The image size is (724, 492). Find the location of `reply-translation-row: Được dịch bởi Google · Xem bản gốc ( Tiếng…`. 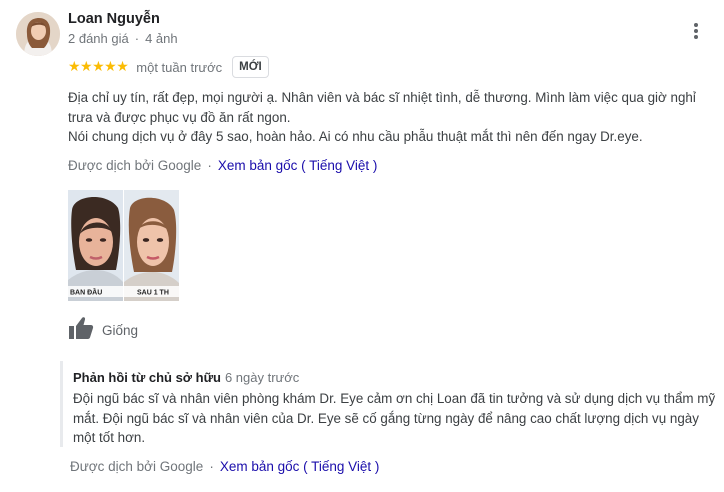

reply-translation-row: Được dịch bởi Google · Xem bản gốc ( Tiếng… is located at coordinates (224, 466).